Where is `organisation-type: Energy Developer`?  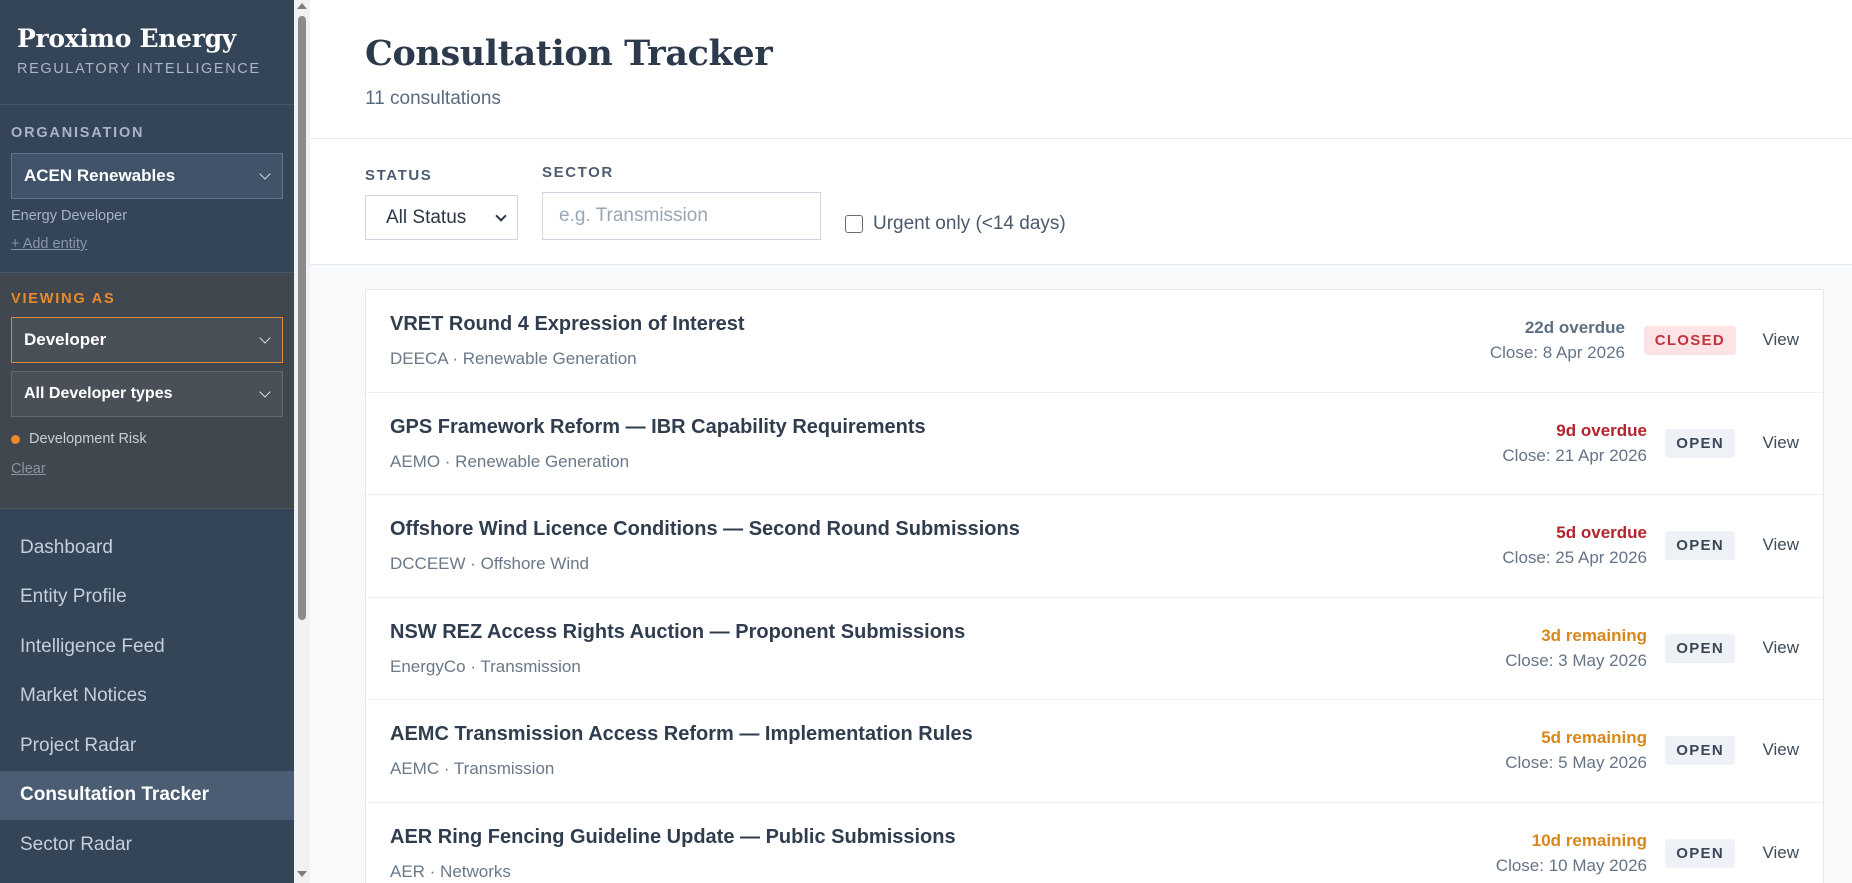 organisation-type: Energy Developer is located at coordinates (69, 216).